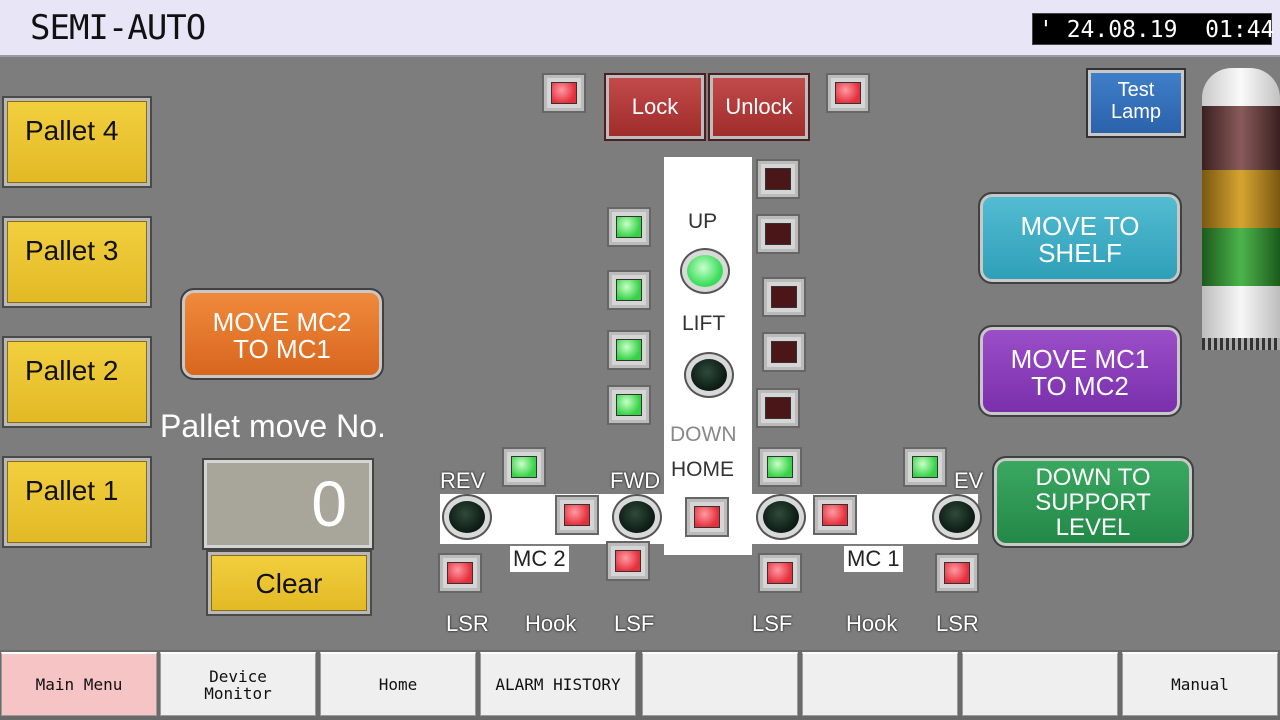 This screenshot has height=720, width=1280. What do you see at coordinates (707, 517) in the screenshot?
I see `lift-home-lamp` at bounding box center [707, 517].